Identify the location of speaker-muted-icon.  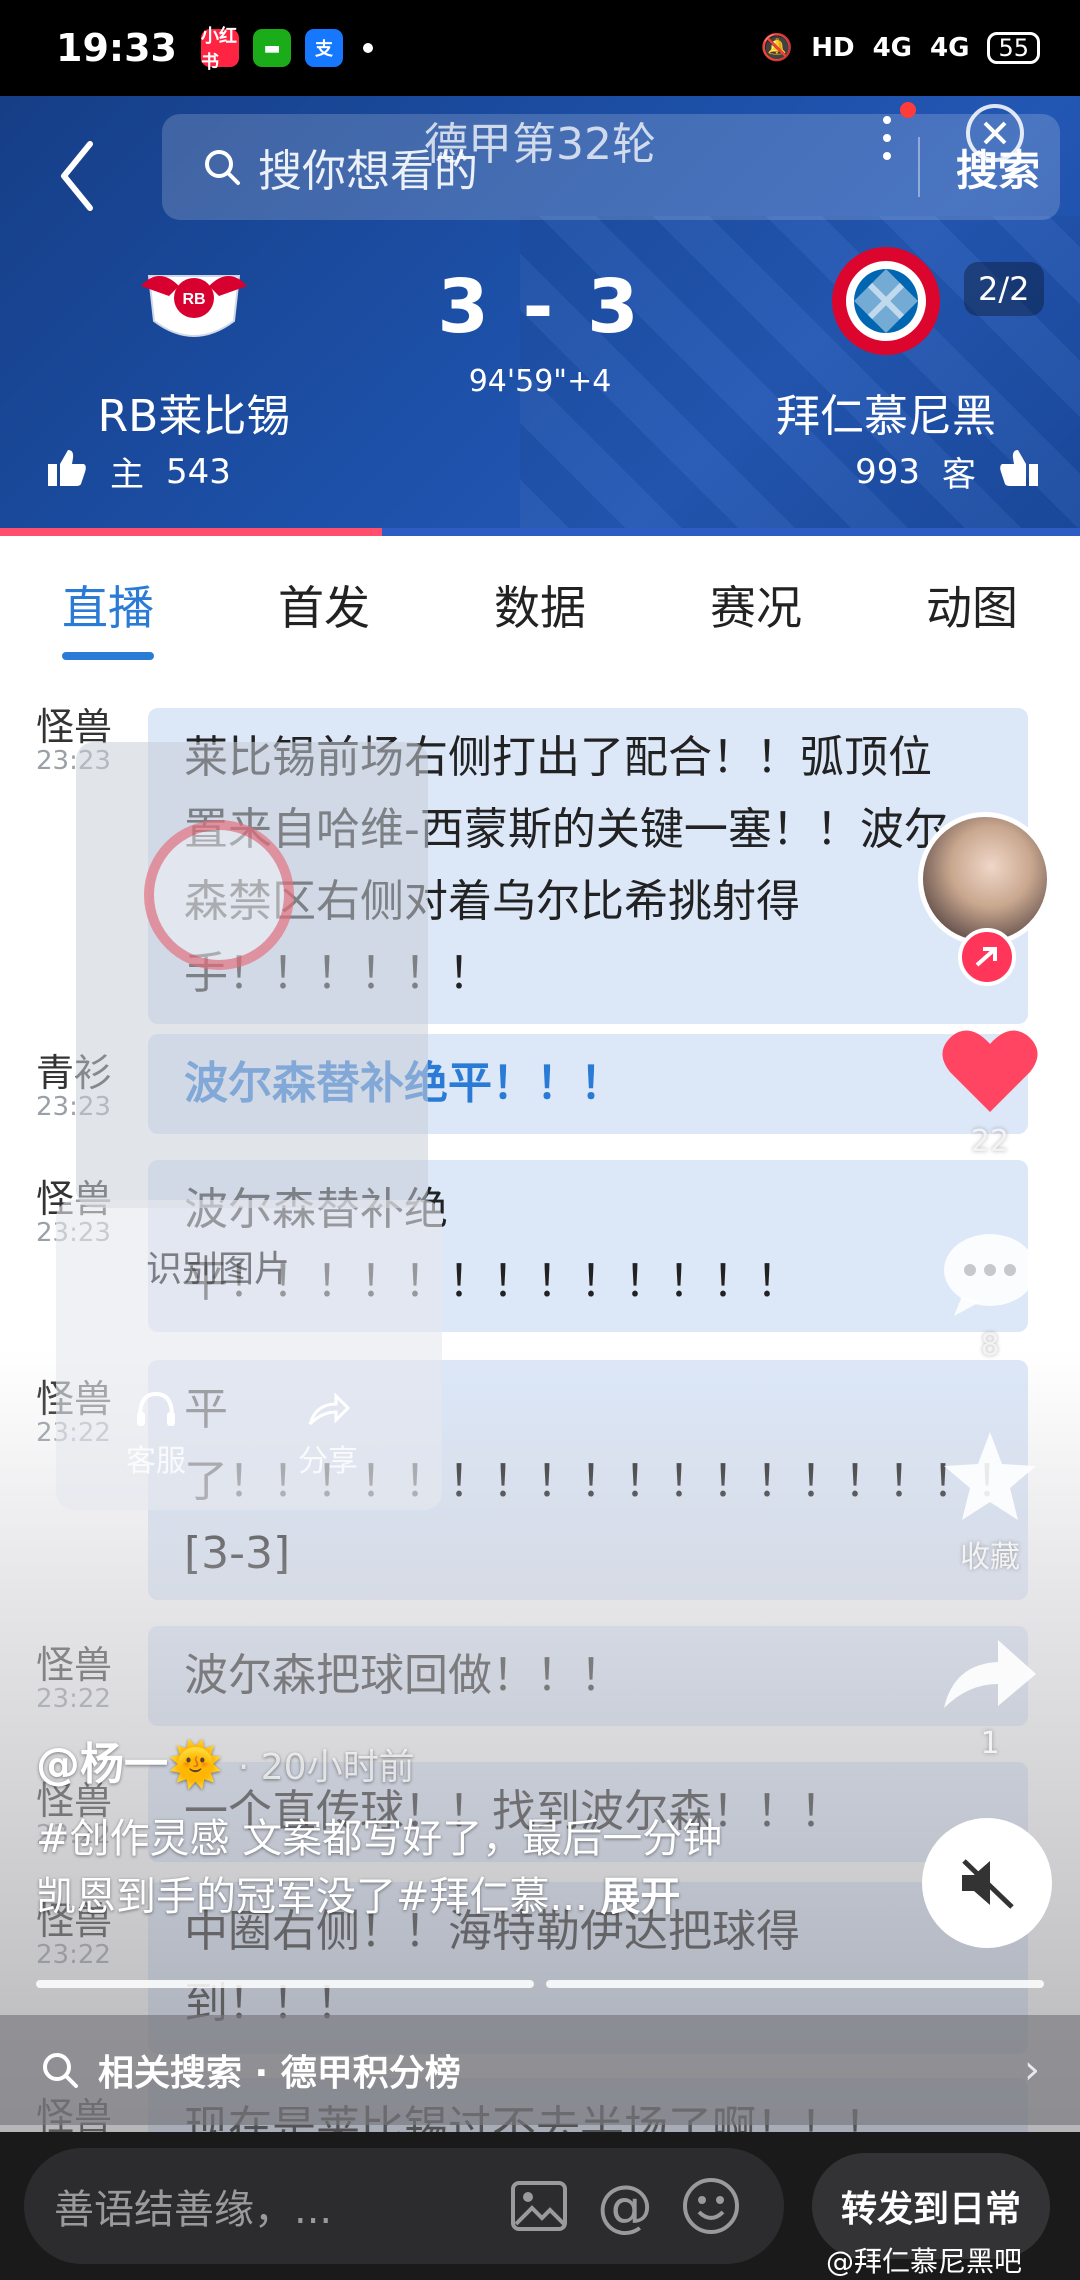
(988, 1884).